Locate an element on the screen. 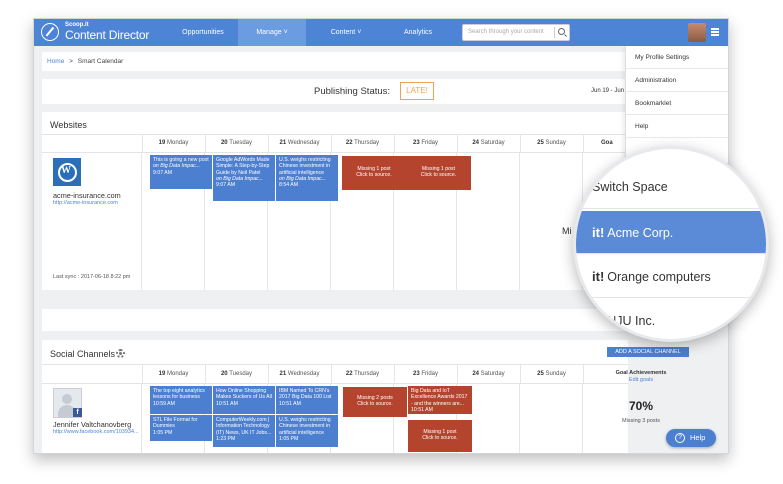 The width and height of the screenshot is (783, 484). goal-missing: Missing 3 posts is located at coordinates (641, 421).